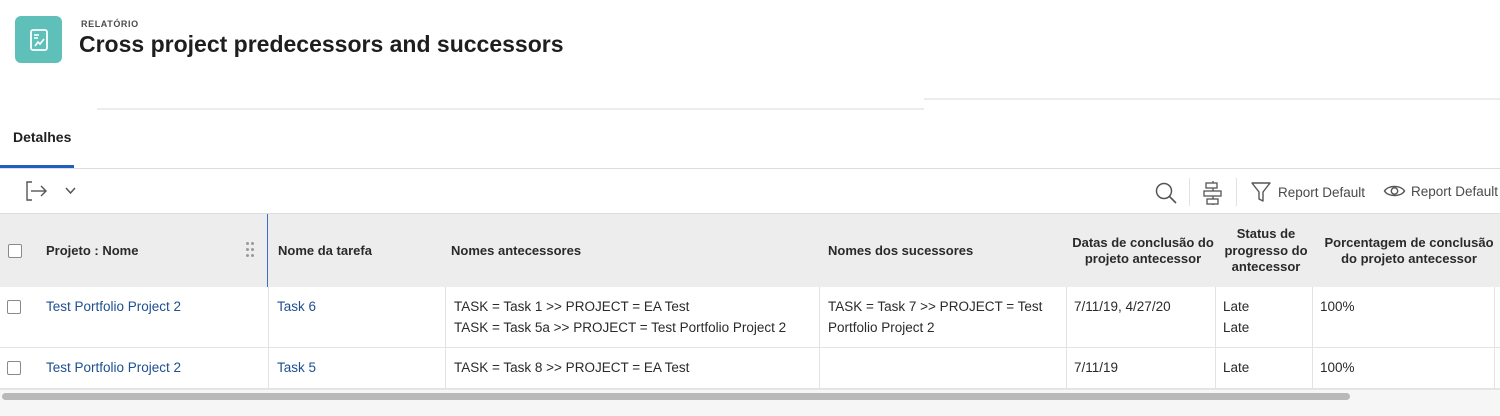  I want to click on column-header-project-name: Projeto : Nome, so click(141, 251).